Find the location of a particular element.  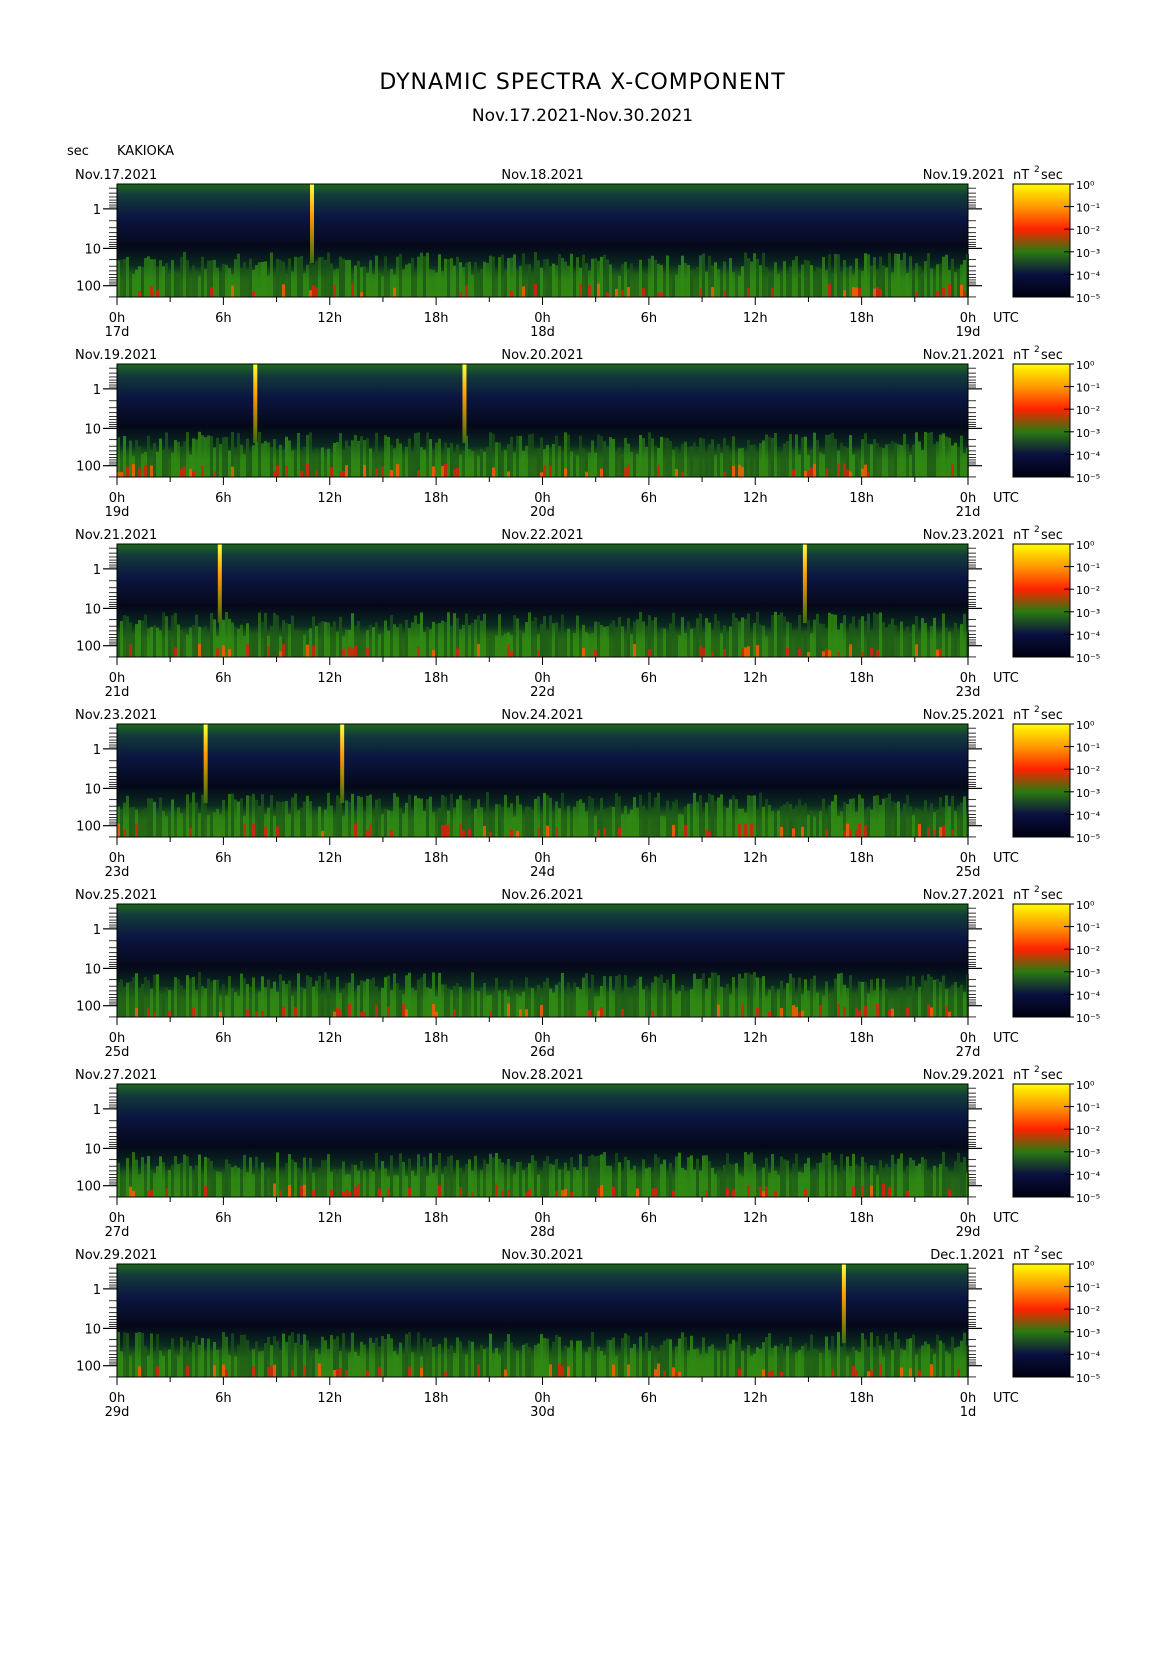

colorbar-tick-label: 10⁻⁴ is located at coordinates (1088, 1355).